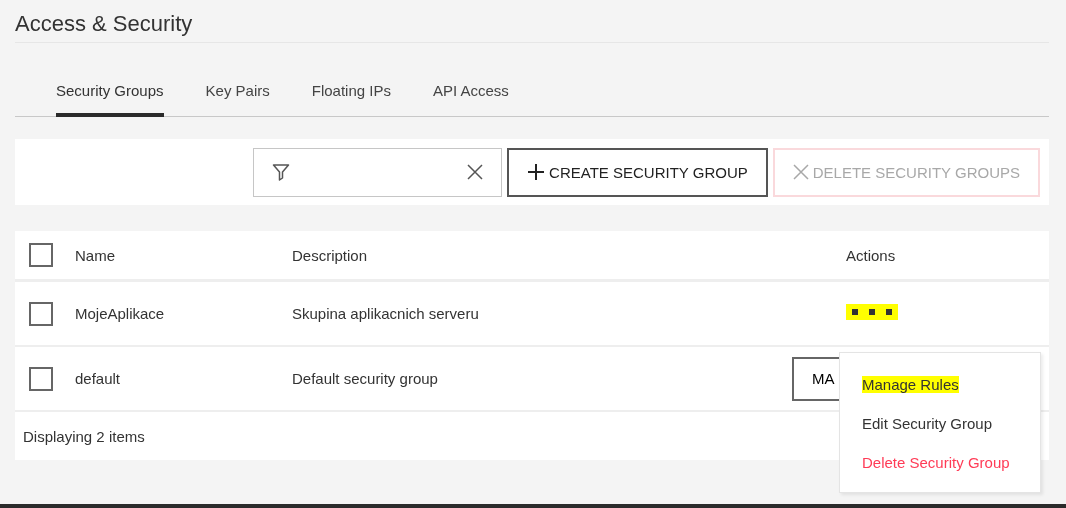  Describe the element at coordinates (95, 255) in the screenshot. I see `column-header: Name` at that location.